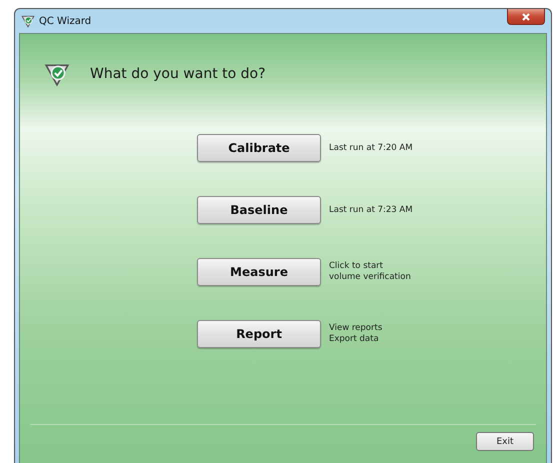  I want to click on exit-button: Exit, so click(505, 441).